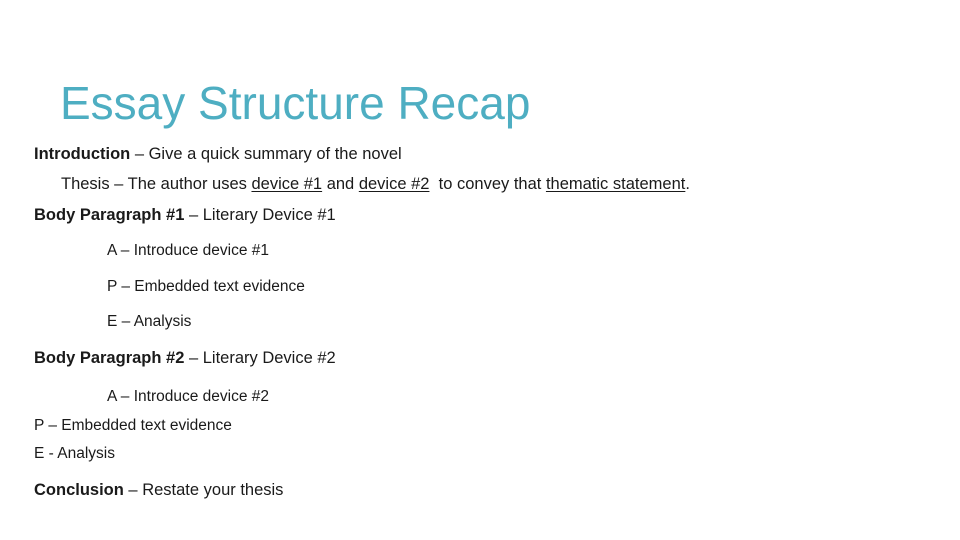 The width and height of the screenshot is (960, 540). Describe the element at coordinates (394, 184) in the screenshot. I see `thesis-device2: device #2` at that location.